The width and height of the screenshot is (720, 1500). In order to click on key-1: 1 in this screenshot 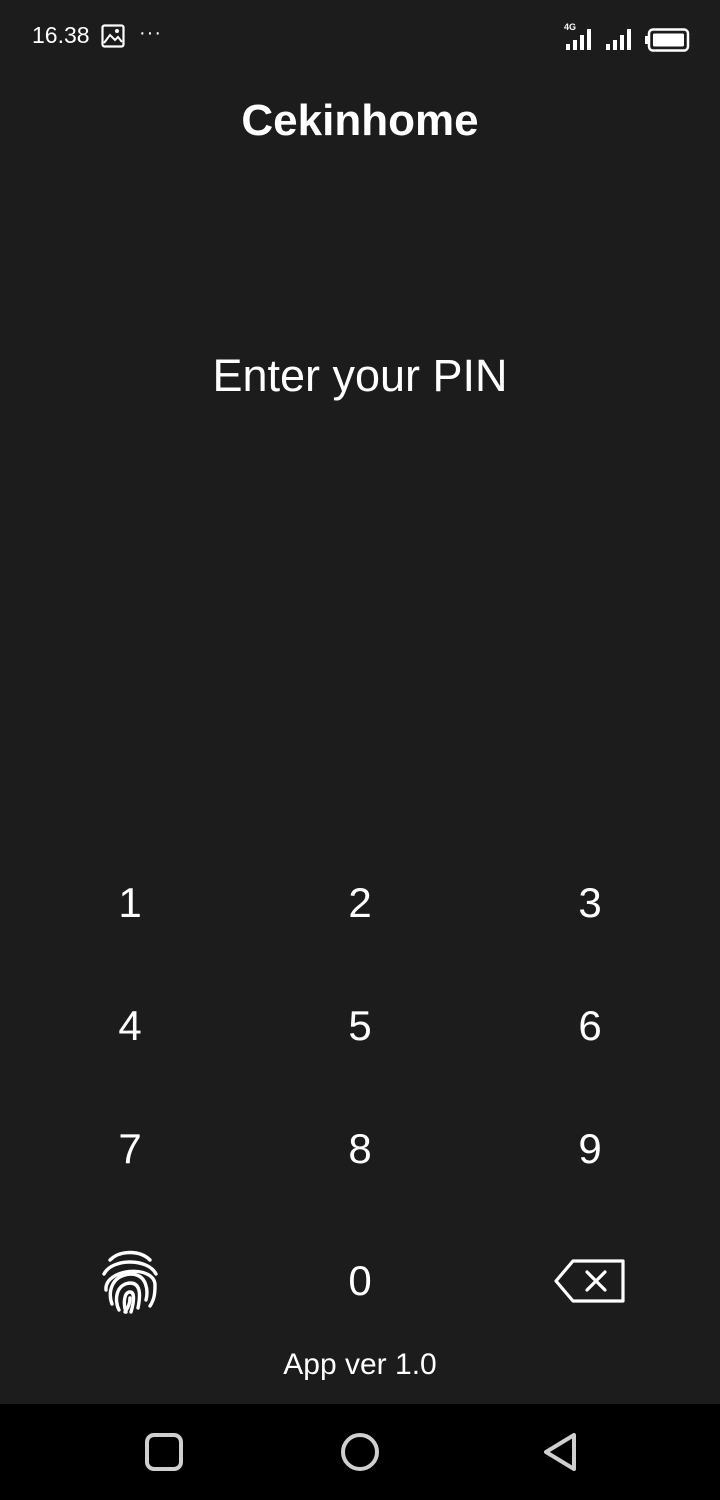, I will do `click(130, 903)`.